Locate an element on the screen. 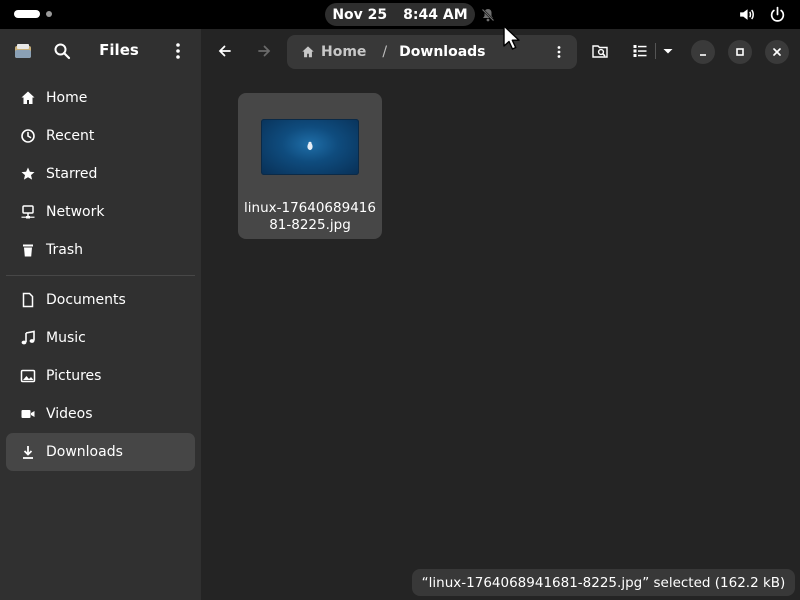  document-icon is located at coordinates (28, 300).